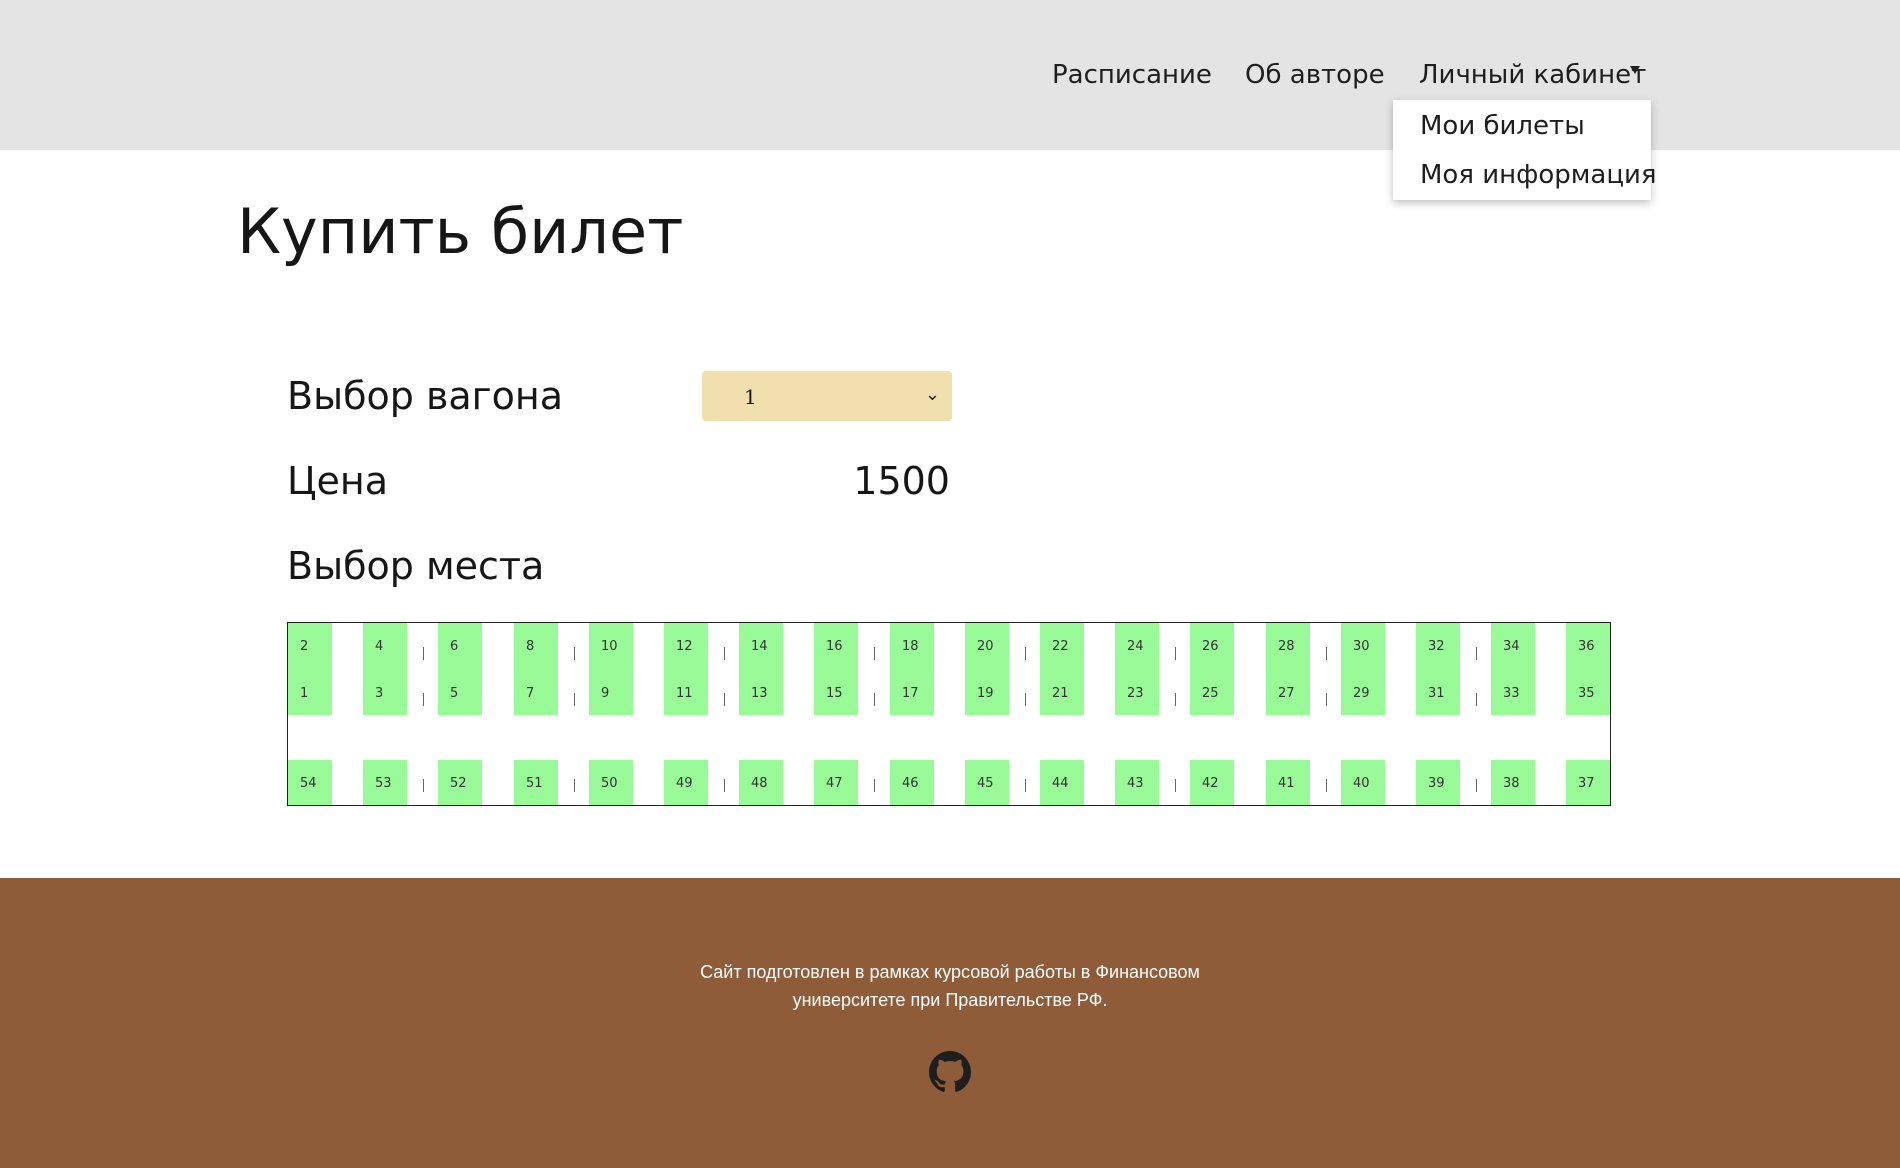  What do you see at coordinates (416, 566) in the screenshot?
I see `seat-label: Выбор места` at bounding box center [416, 566].